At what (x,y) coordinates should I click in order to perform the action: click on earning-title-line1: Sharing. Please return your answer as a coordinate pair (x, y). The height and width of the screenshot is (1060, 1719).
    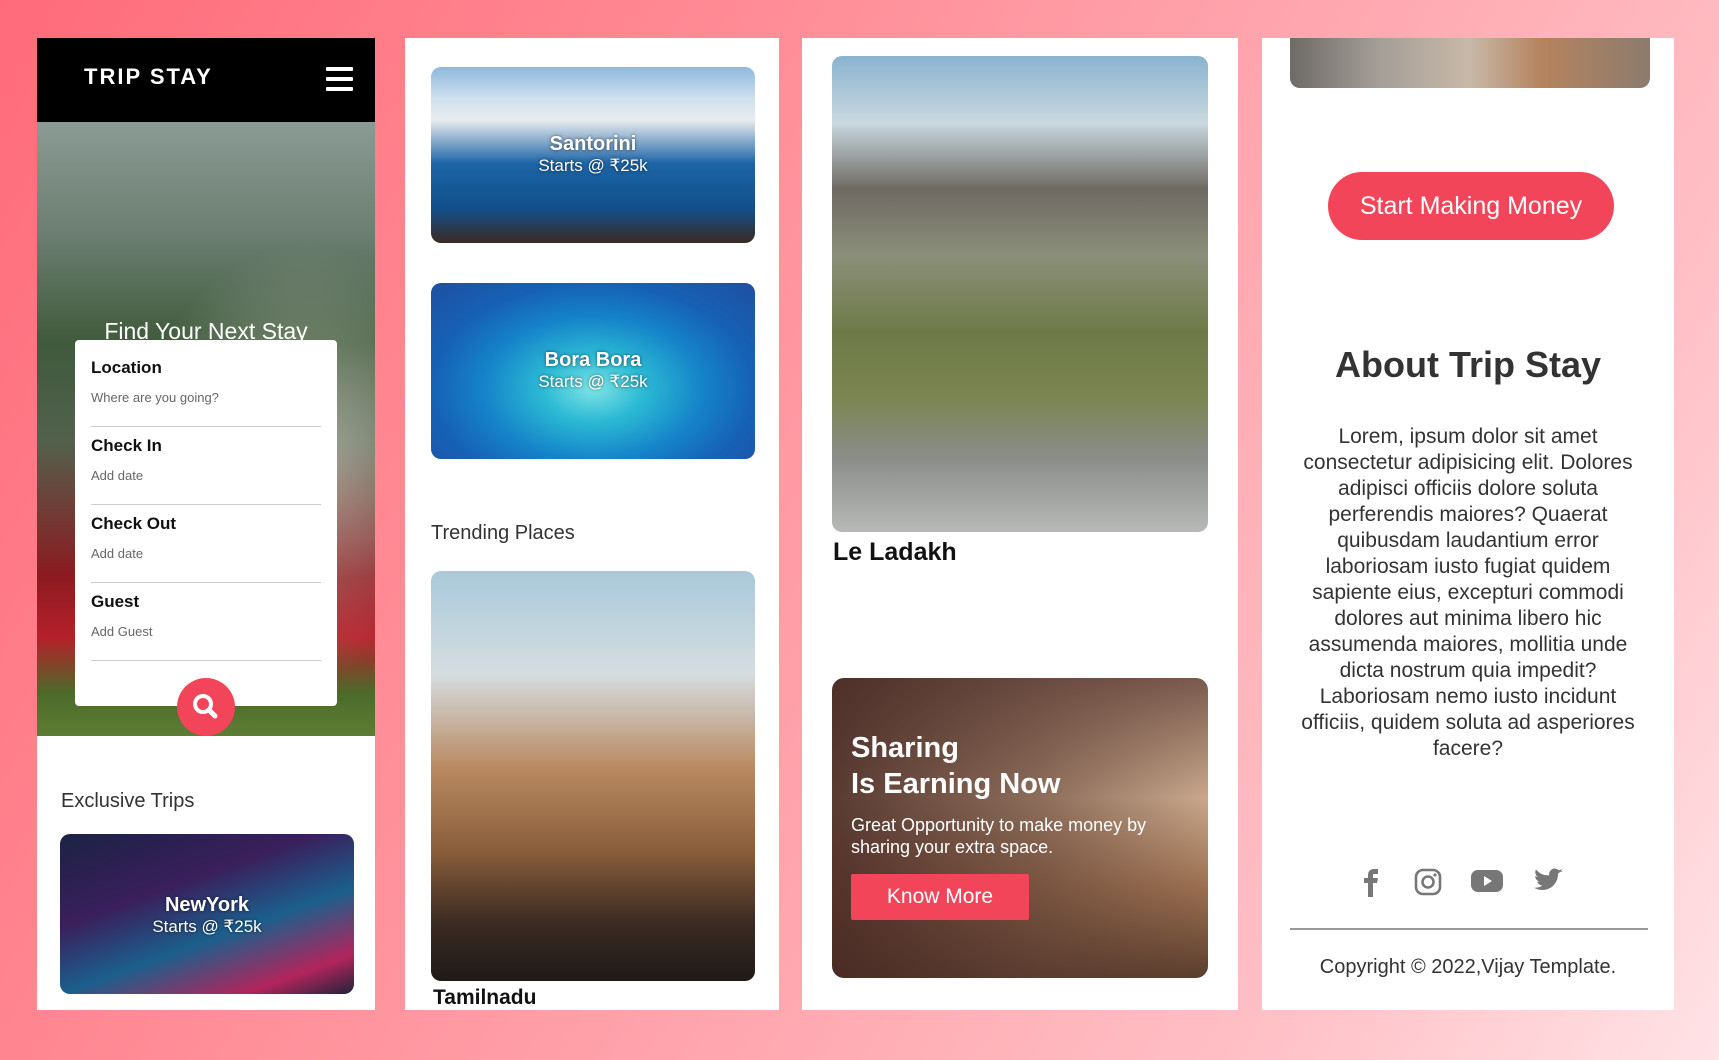
    Looking at the image, I should click on (905, 748).